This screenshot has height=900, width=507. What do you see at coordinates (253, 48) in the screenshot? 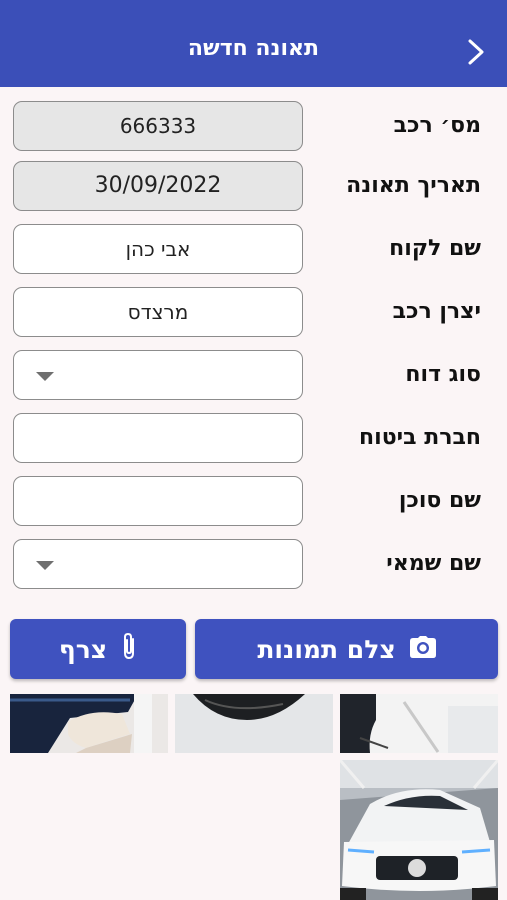
I see `page-title: תאונה חדשה` at bounding box center [253, 48].